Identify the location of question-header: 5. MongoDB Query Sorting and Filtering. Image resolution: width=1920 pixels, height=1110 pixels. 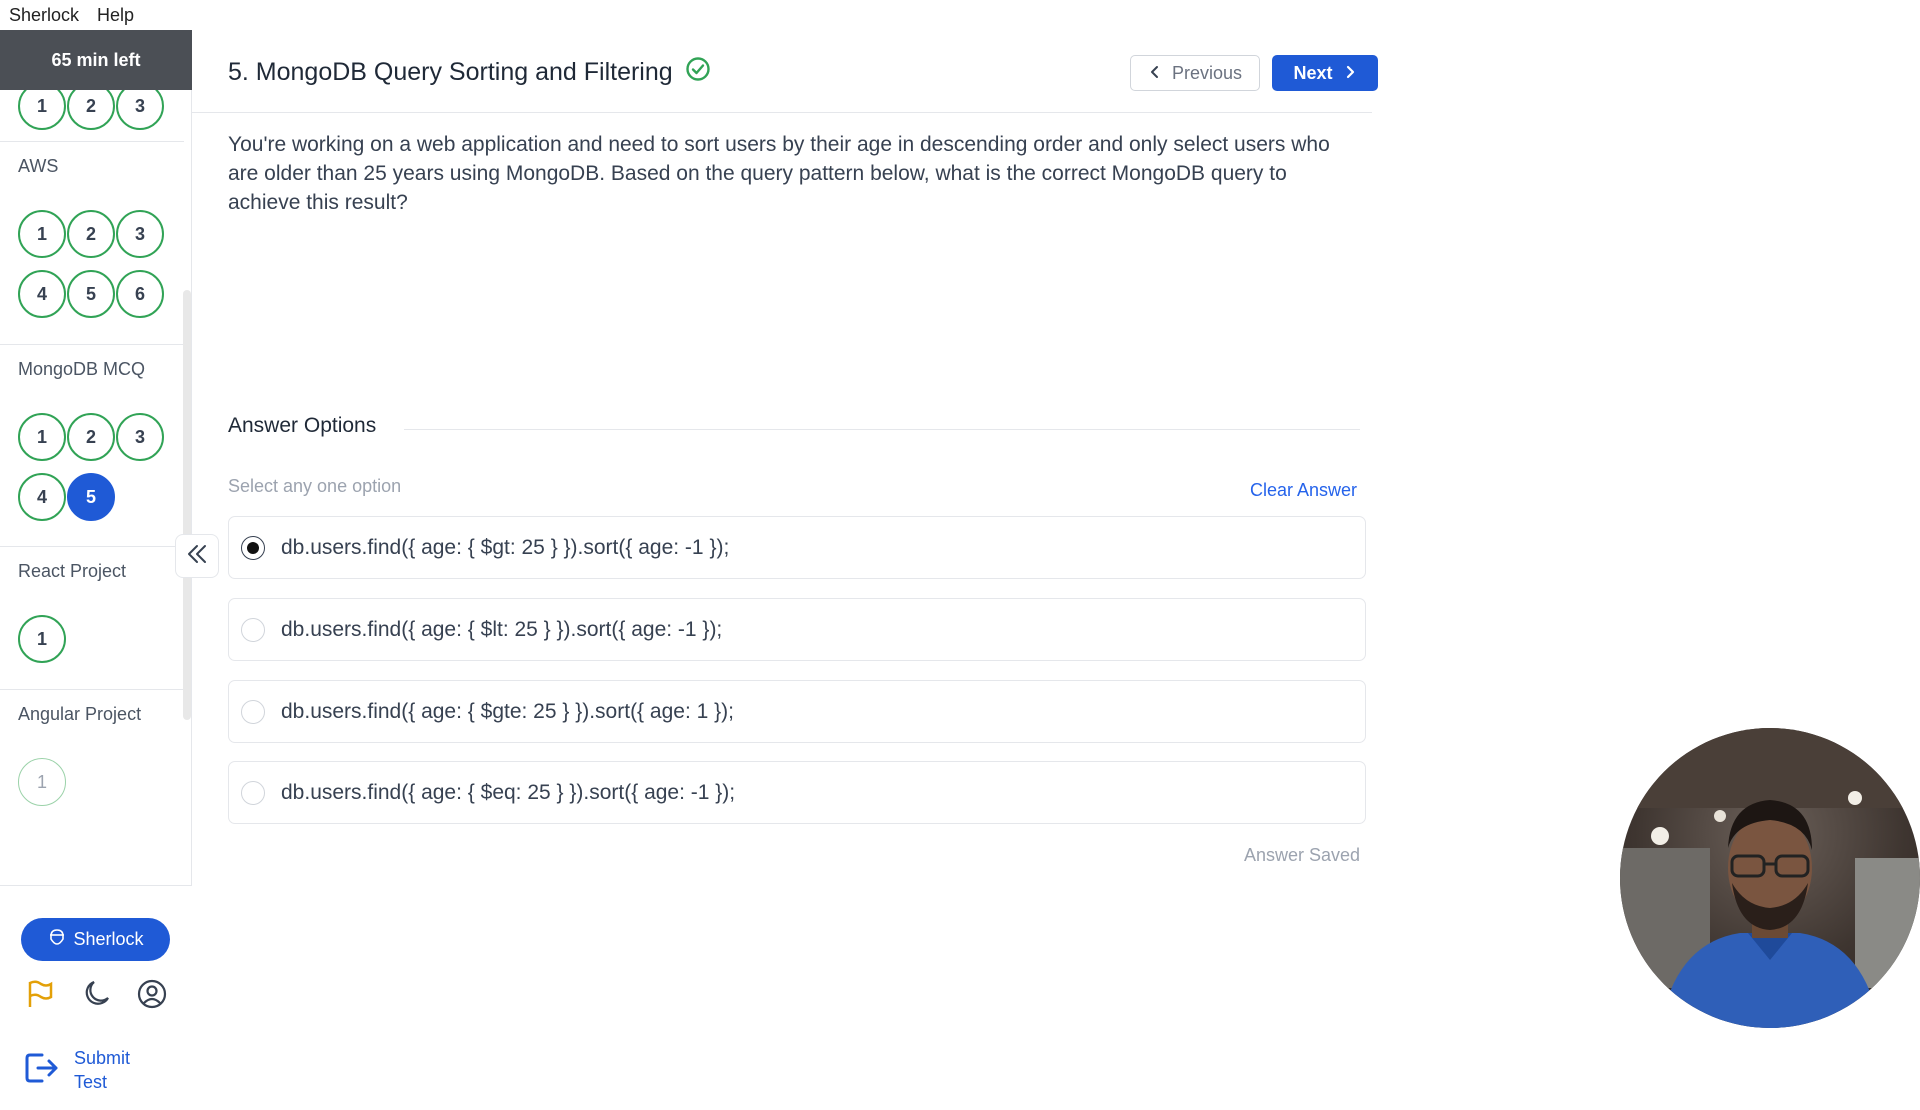
(469, 72).